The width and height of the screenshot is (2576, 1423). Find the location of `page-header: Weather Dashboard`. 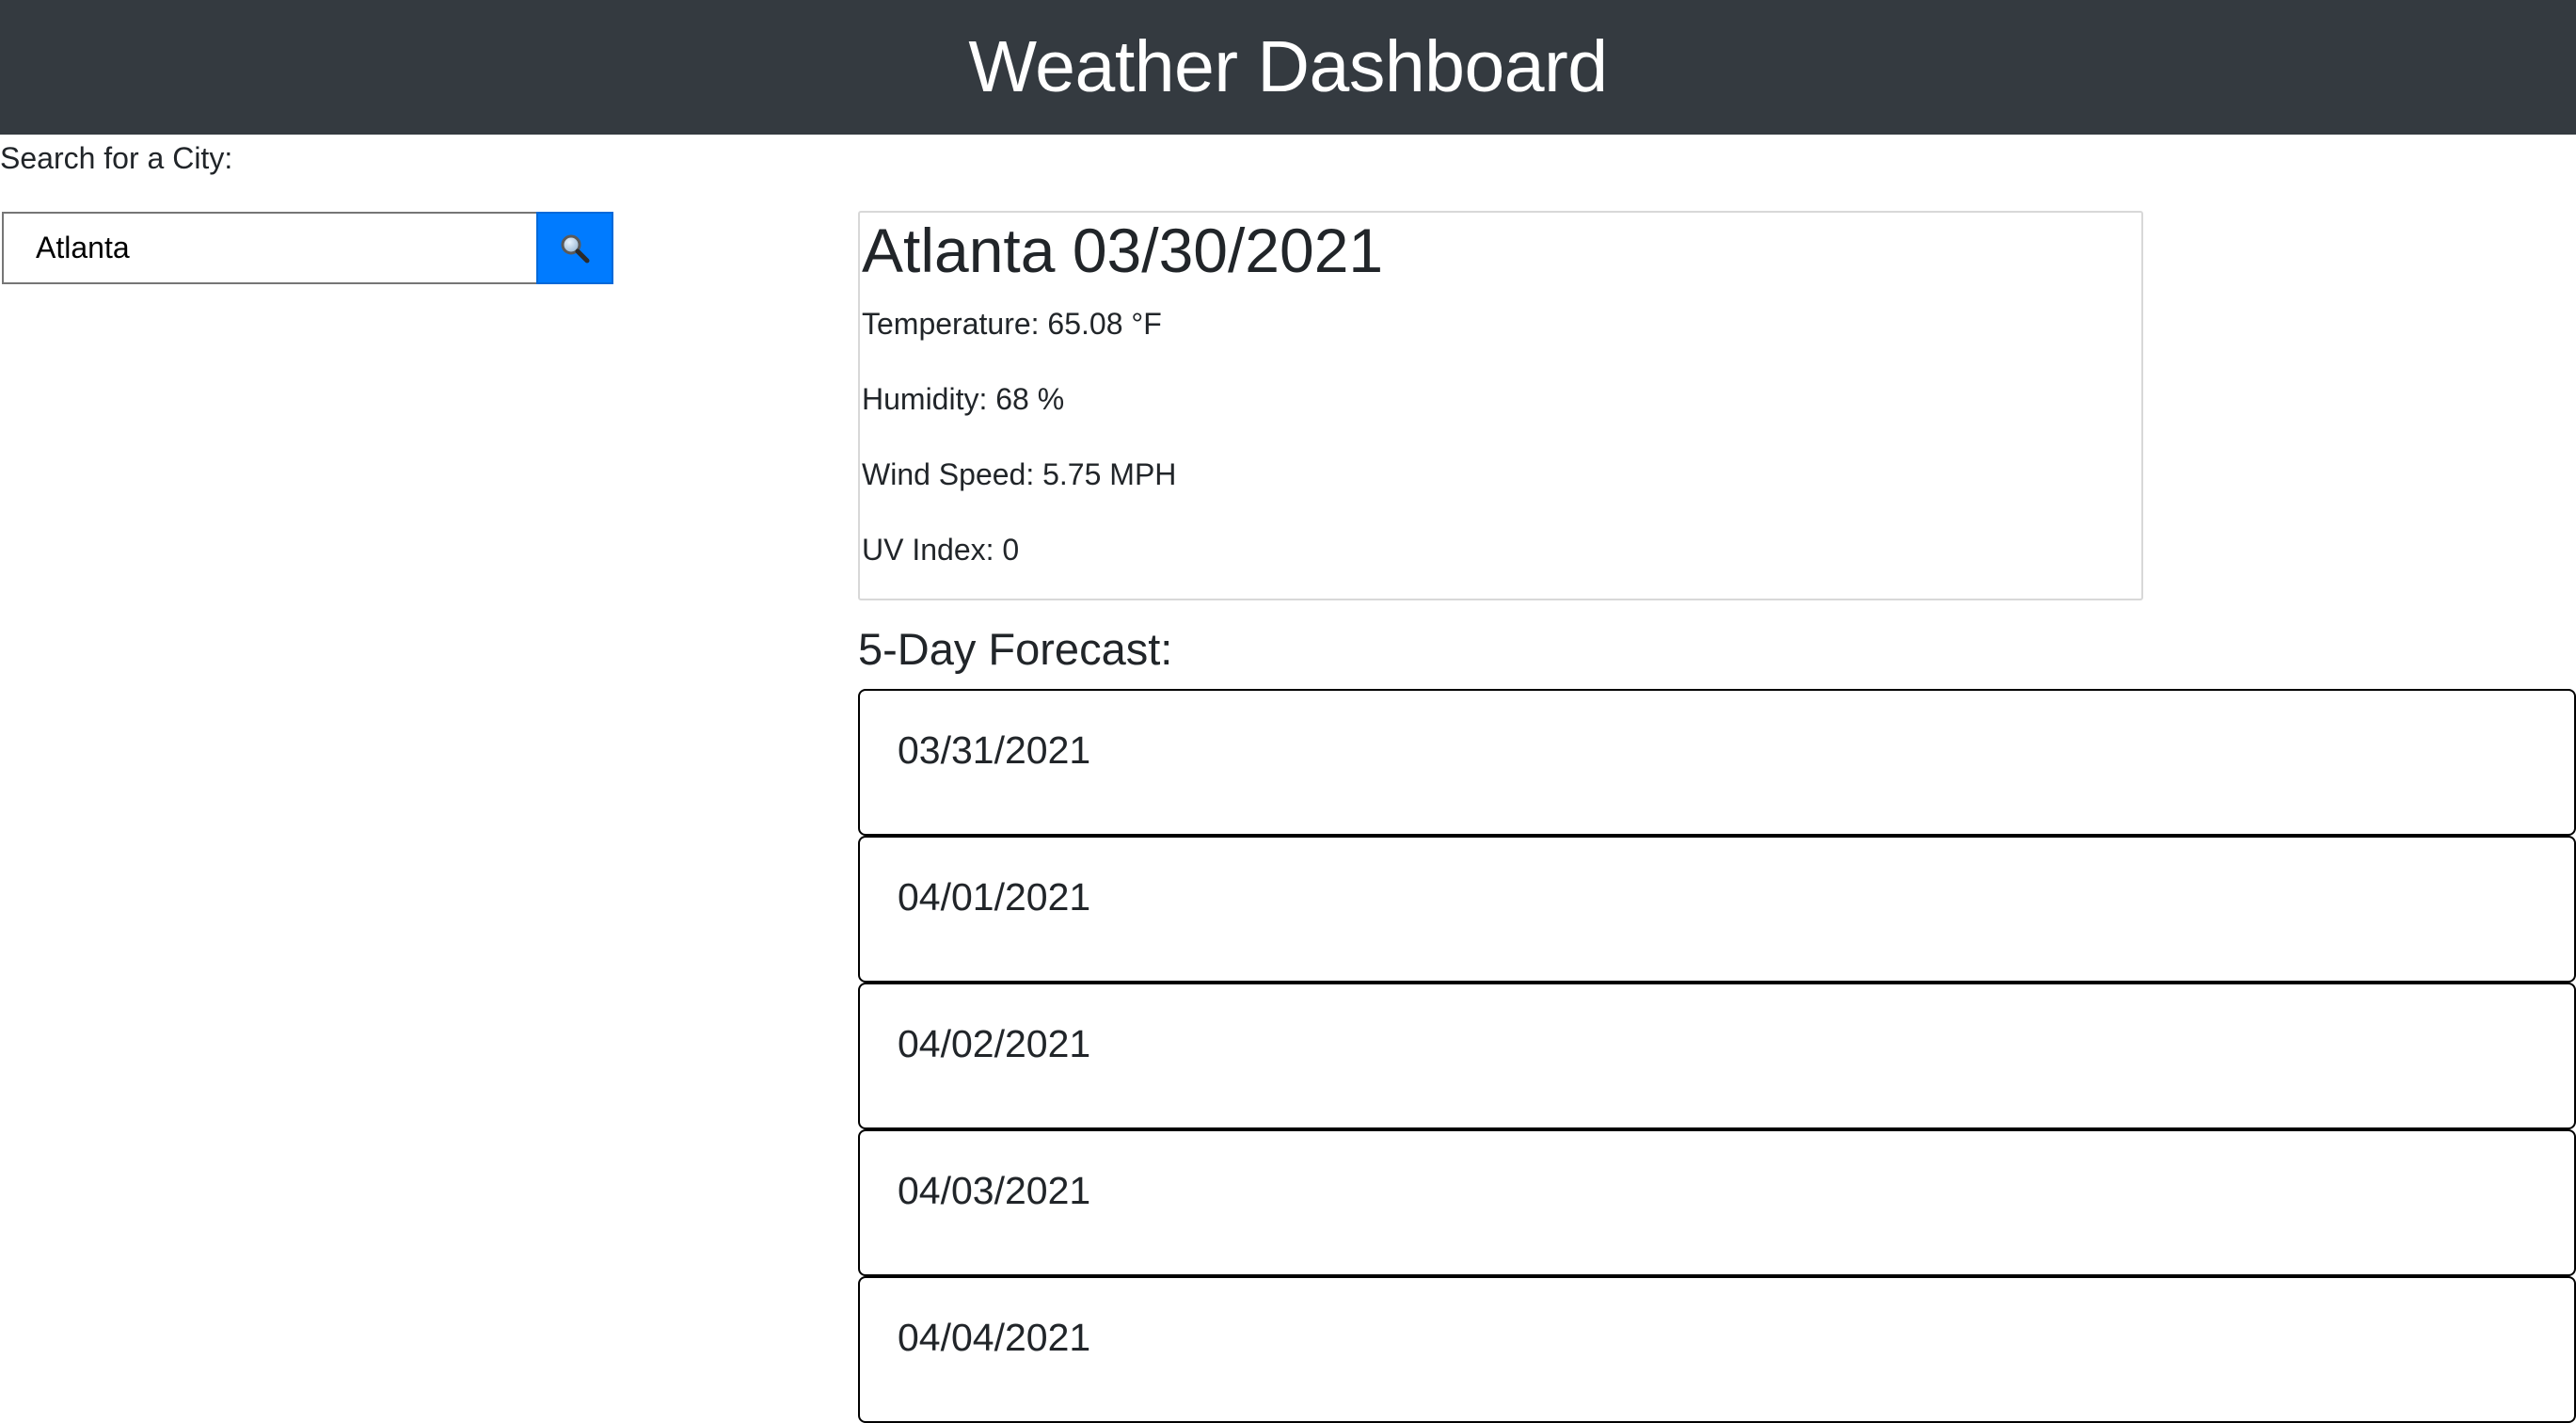

page-header: Weather Dashboard is located at coordinates (1288, 67).